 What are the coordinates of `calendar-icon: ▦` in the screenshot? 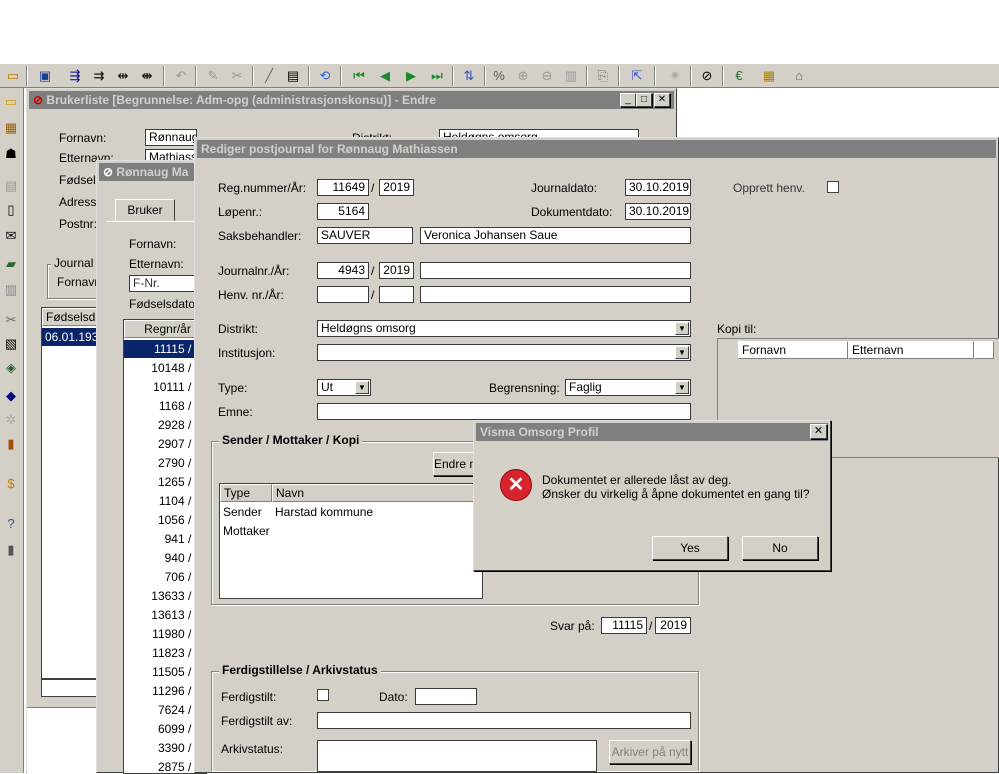 It's located at (11, 128).